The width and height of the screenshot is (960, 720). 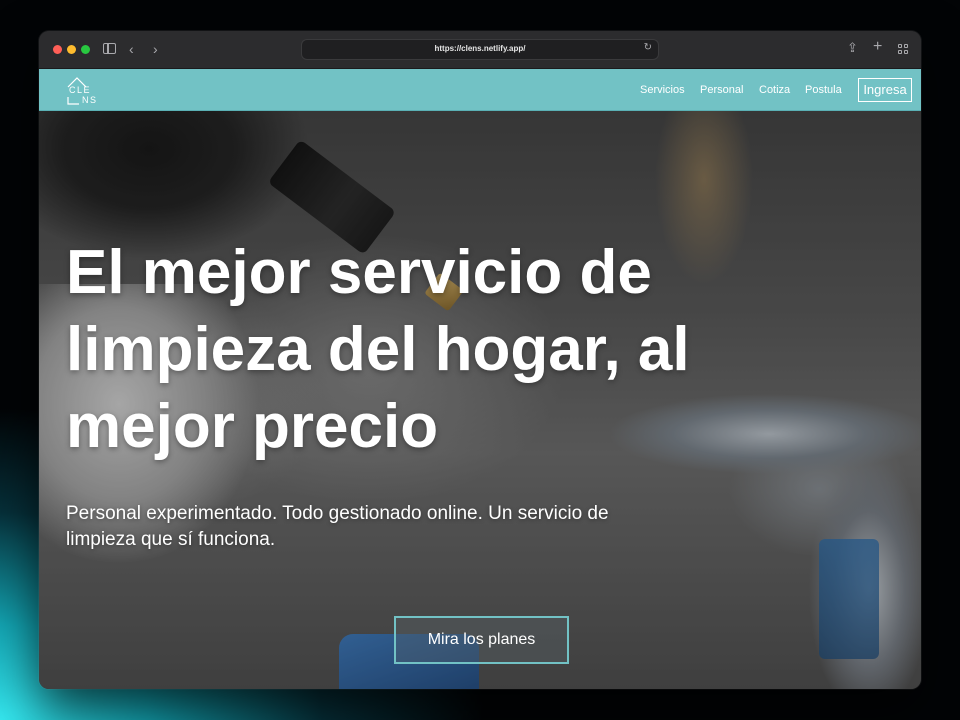 I want to click on reload-icon: ↻, so click(x=648, y=47).